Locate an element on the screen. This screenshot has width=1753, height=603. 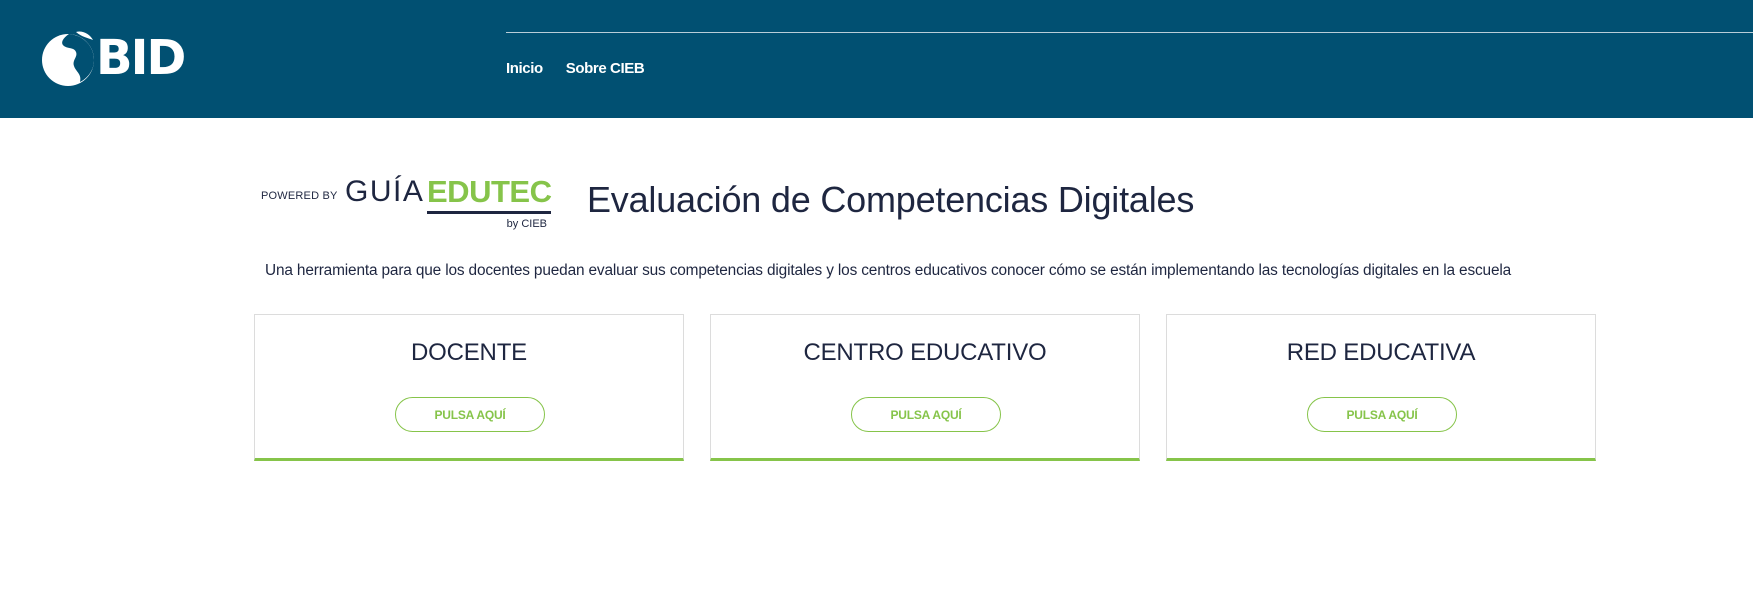
red-educativa-pulsa-aqui-button: PULSA AQUÍ is located at coordinates (1382, 414).